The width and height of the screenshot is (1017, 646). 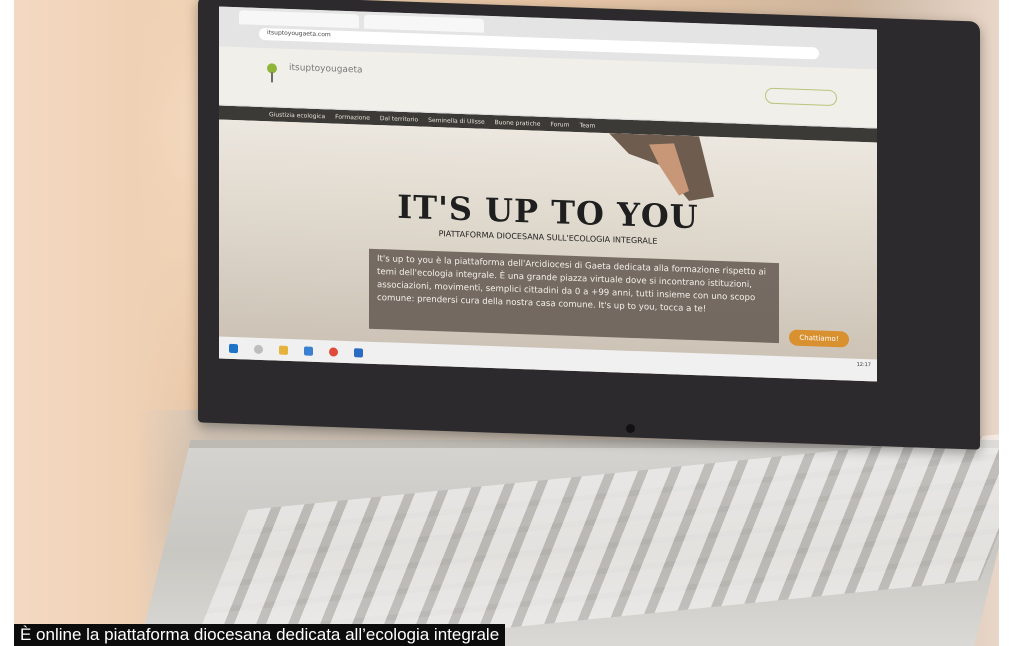 What do you see at coordinates (326, 69) in the screenshot?
I see `site-name: itsuptoyougaeta` at bounding box center [326, 69].